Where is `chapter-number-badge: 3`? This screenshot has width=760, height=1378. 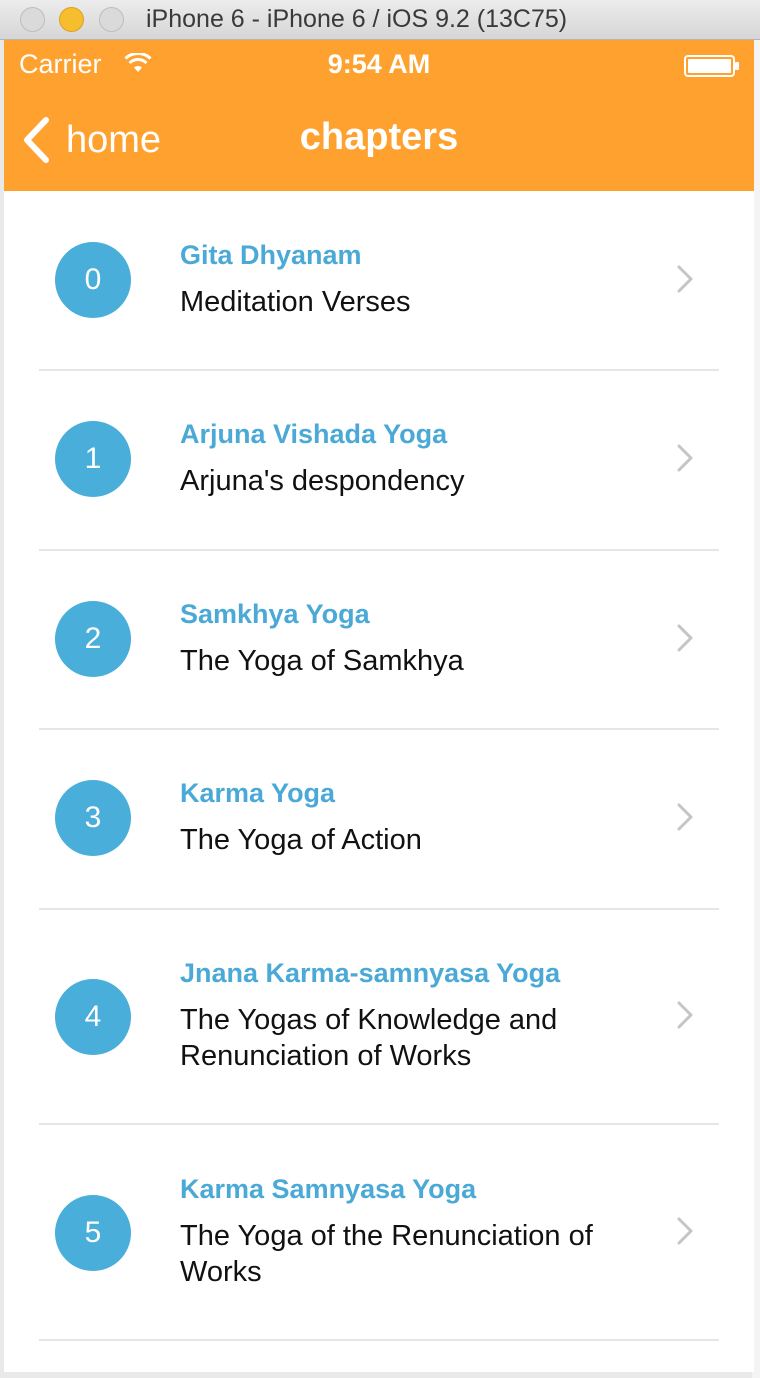
chapter-number-badge: 3 is located at coordinates (93, 818).